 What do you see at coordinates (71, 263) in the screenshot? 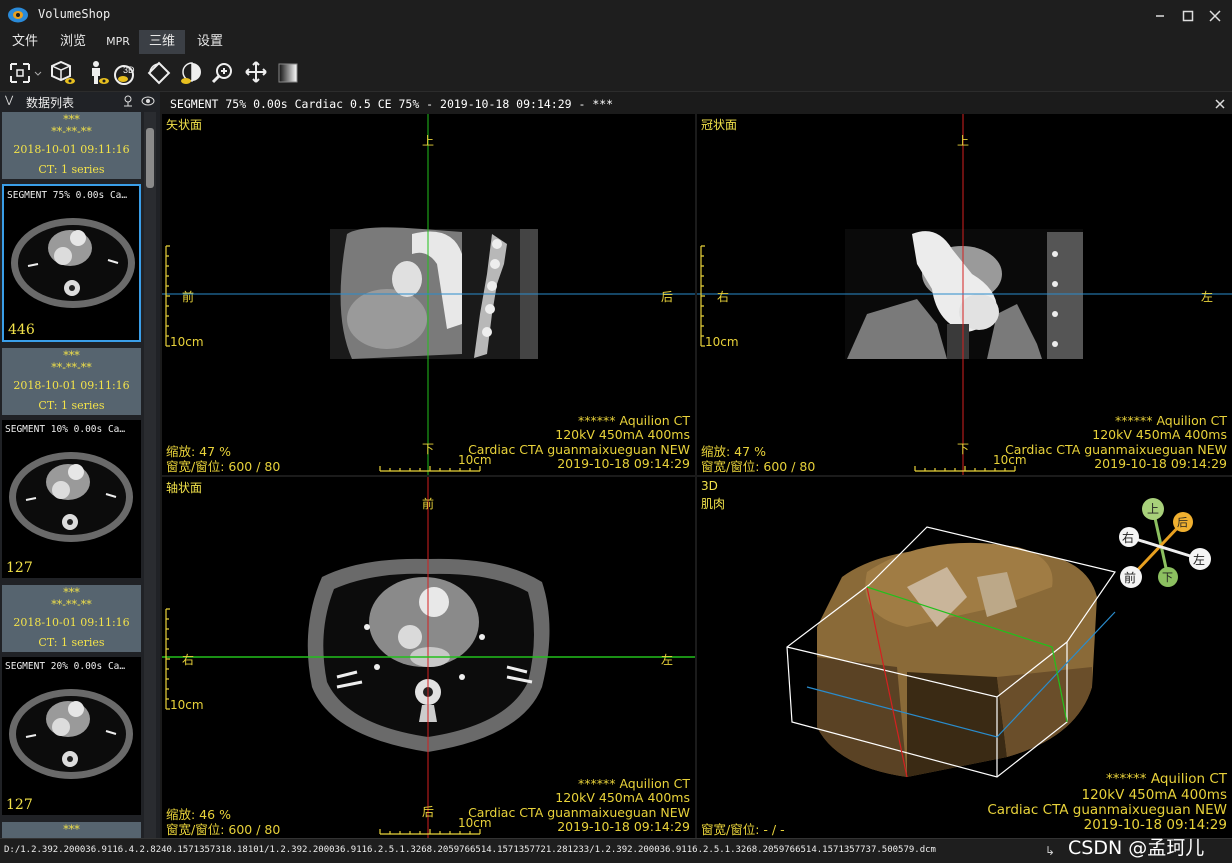
I see `series-thumbnail: SEGMENT 75% 0.00s Ca… 446` at bounding box center [71, 263].